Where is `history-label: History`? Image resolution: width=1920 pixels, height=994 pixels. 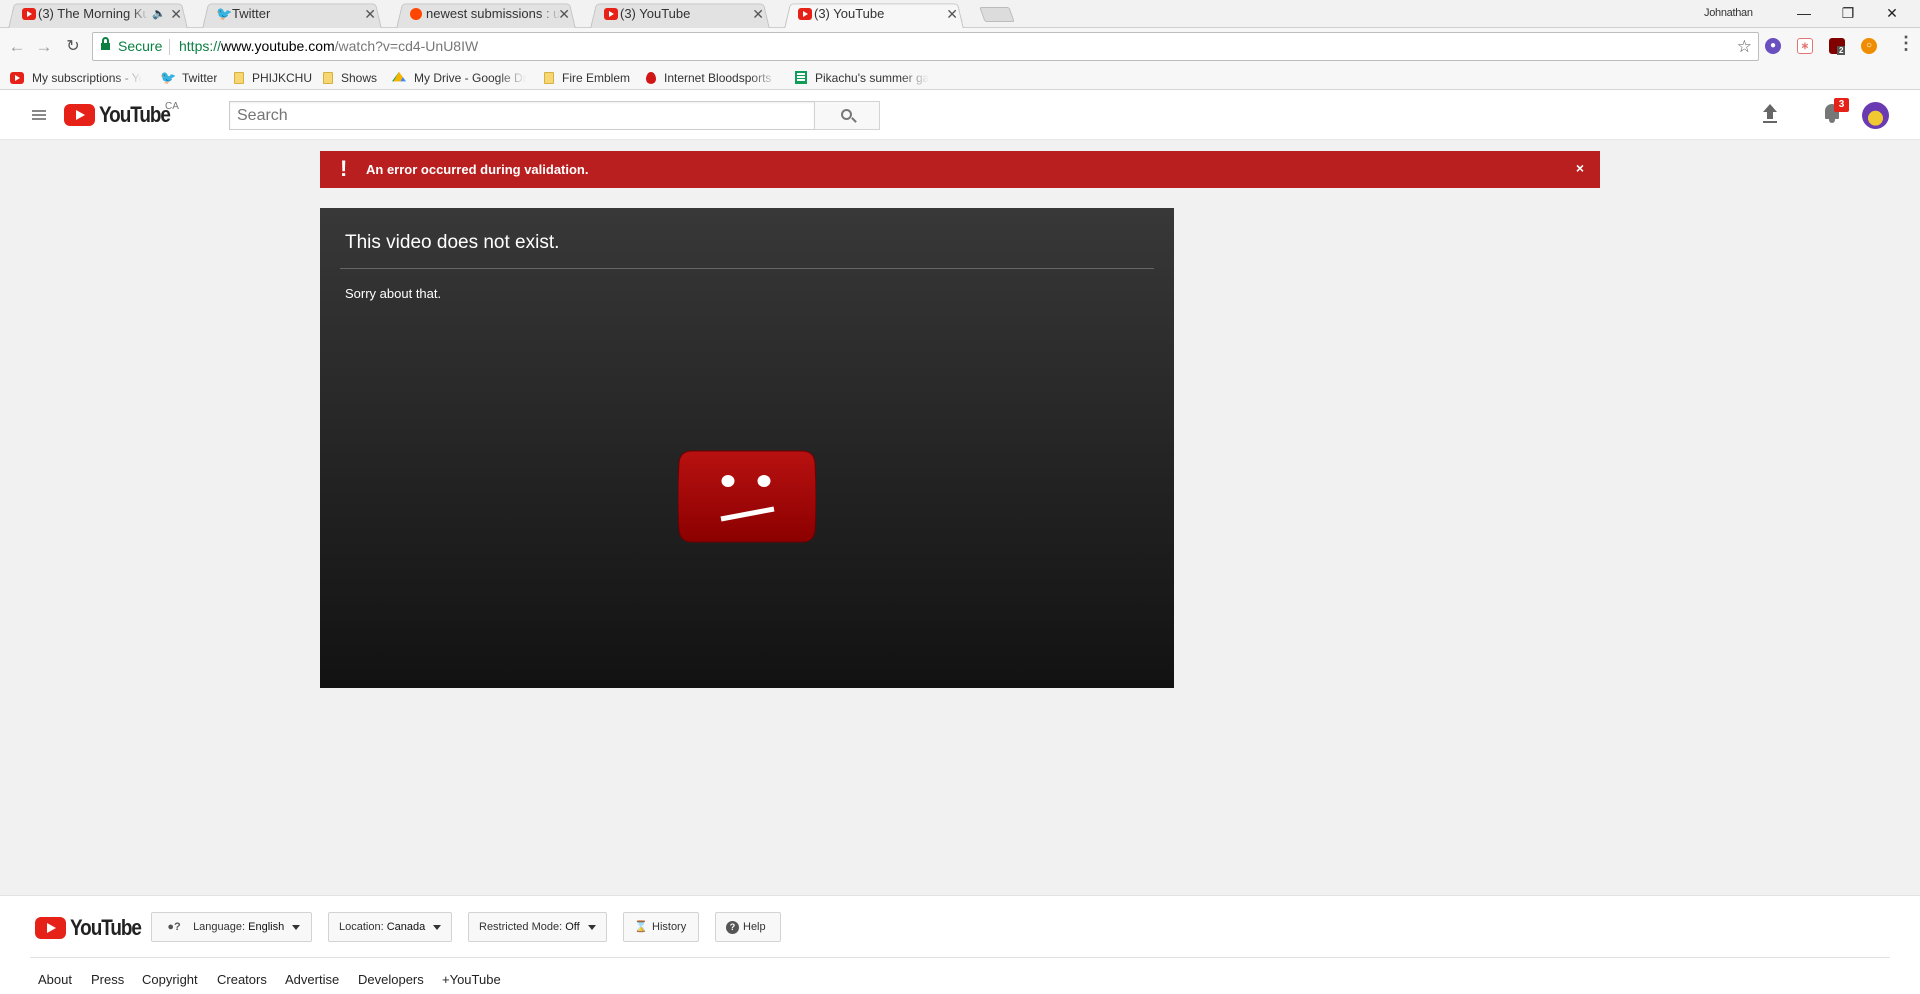 history-label: History is located at coordinates (669, 927).